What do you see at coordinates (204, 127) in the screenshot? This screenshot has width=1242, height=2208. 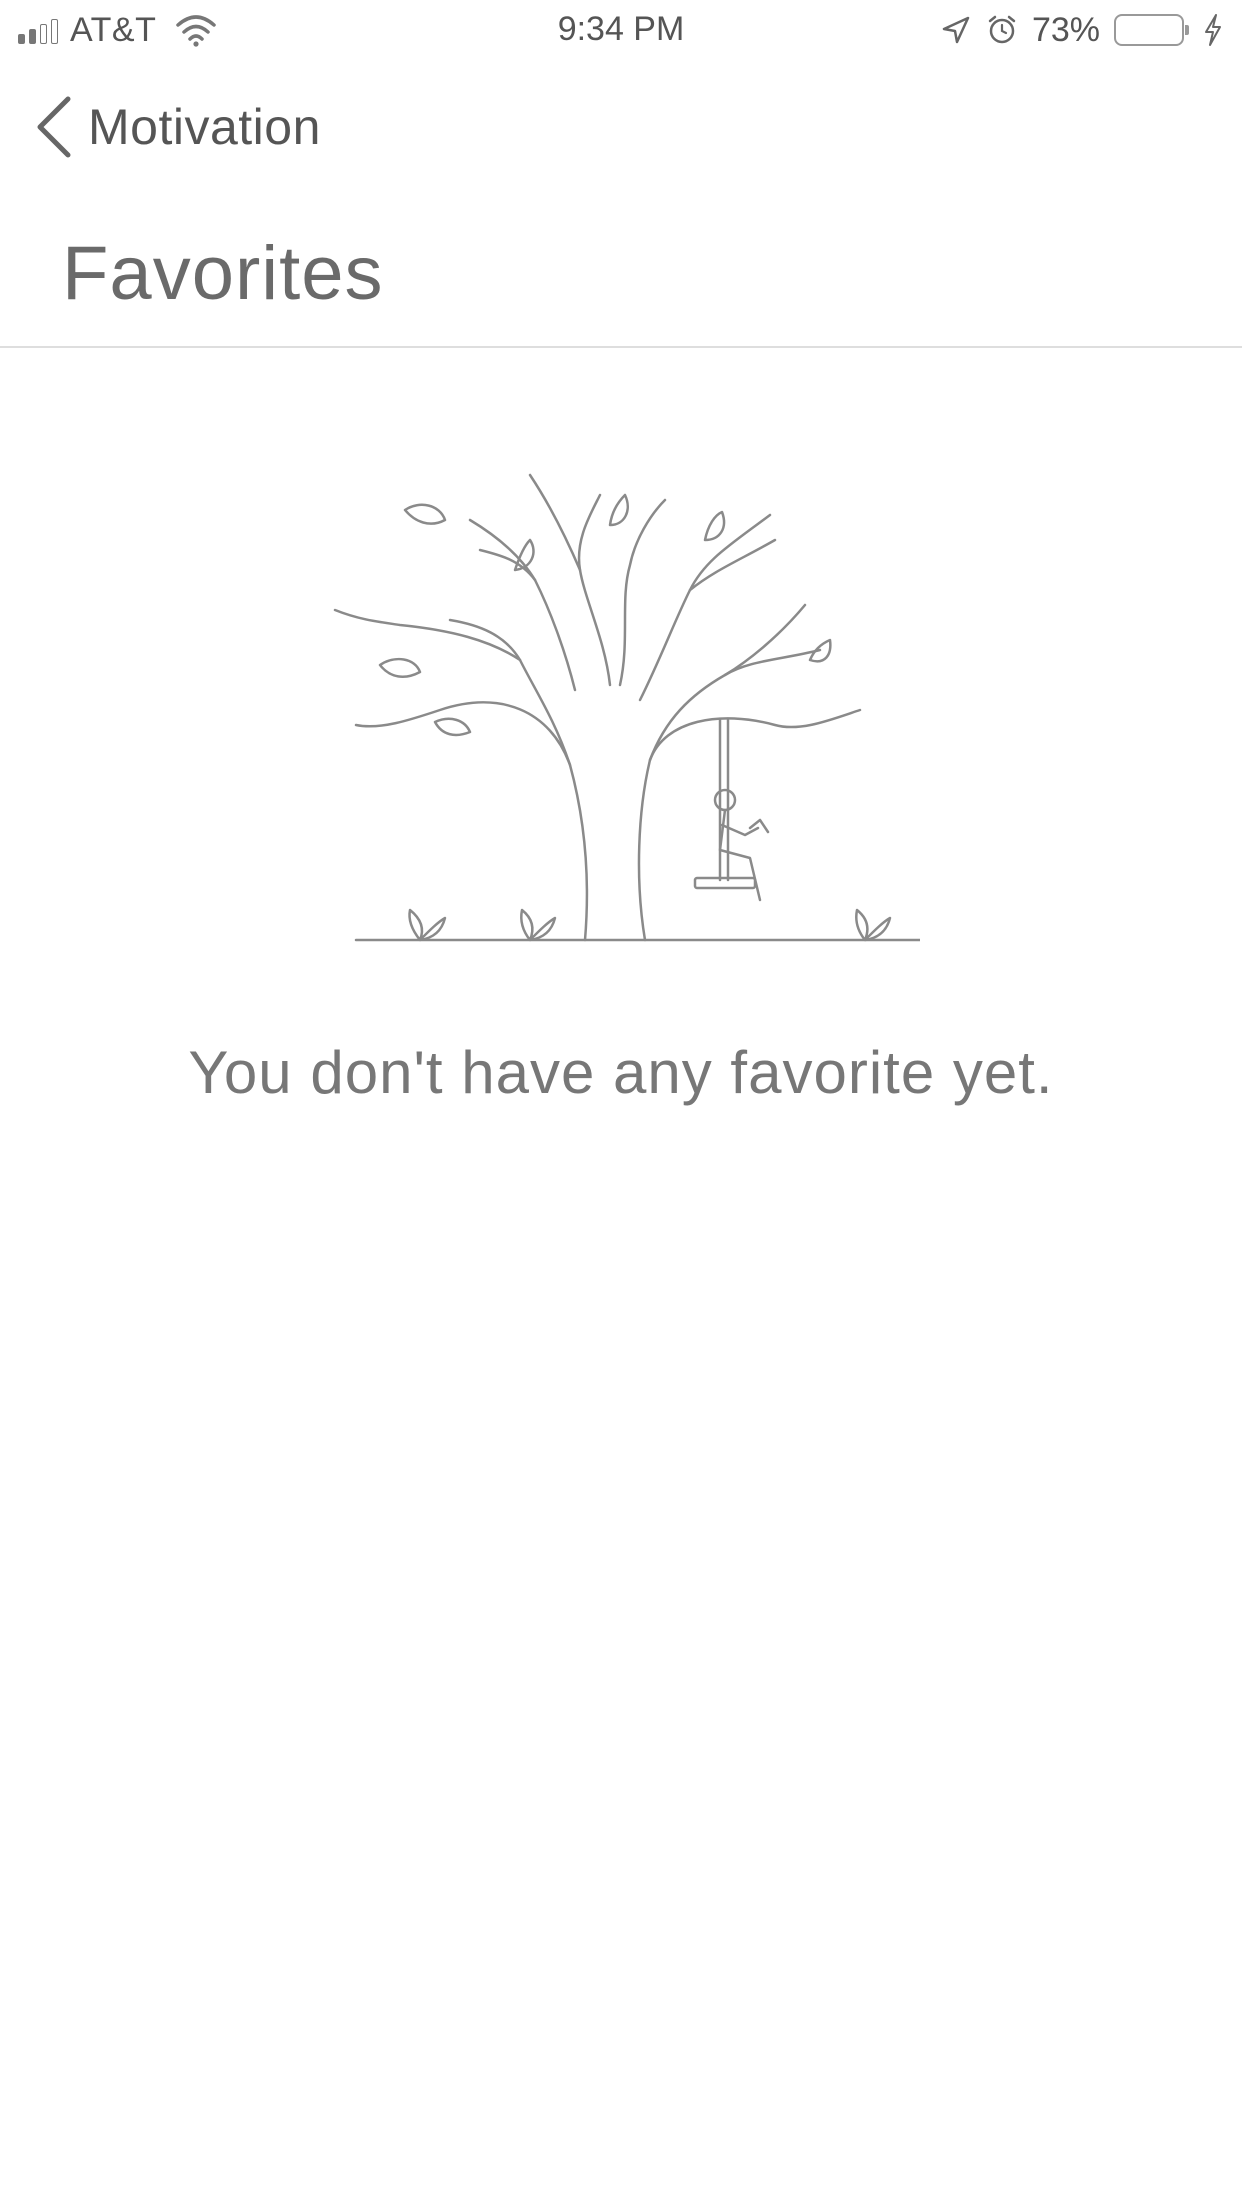 I see `back-button-label: Motivation` at bounding box center [204, 127].